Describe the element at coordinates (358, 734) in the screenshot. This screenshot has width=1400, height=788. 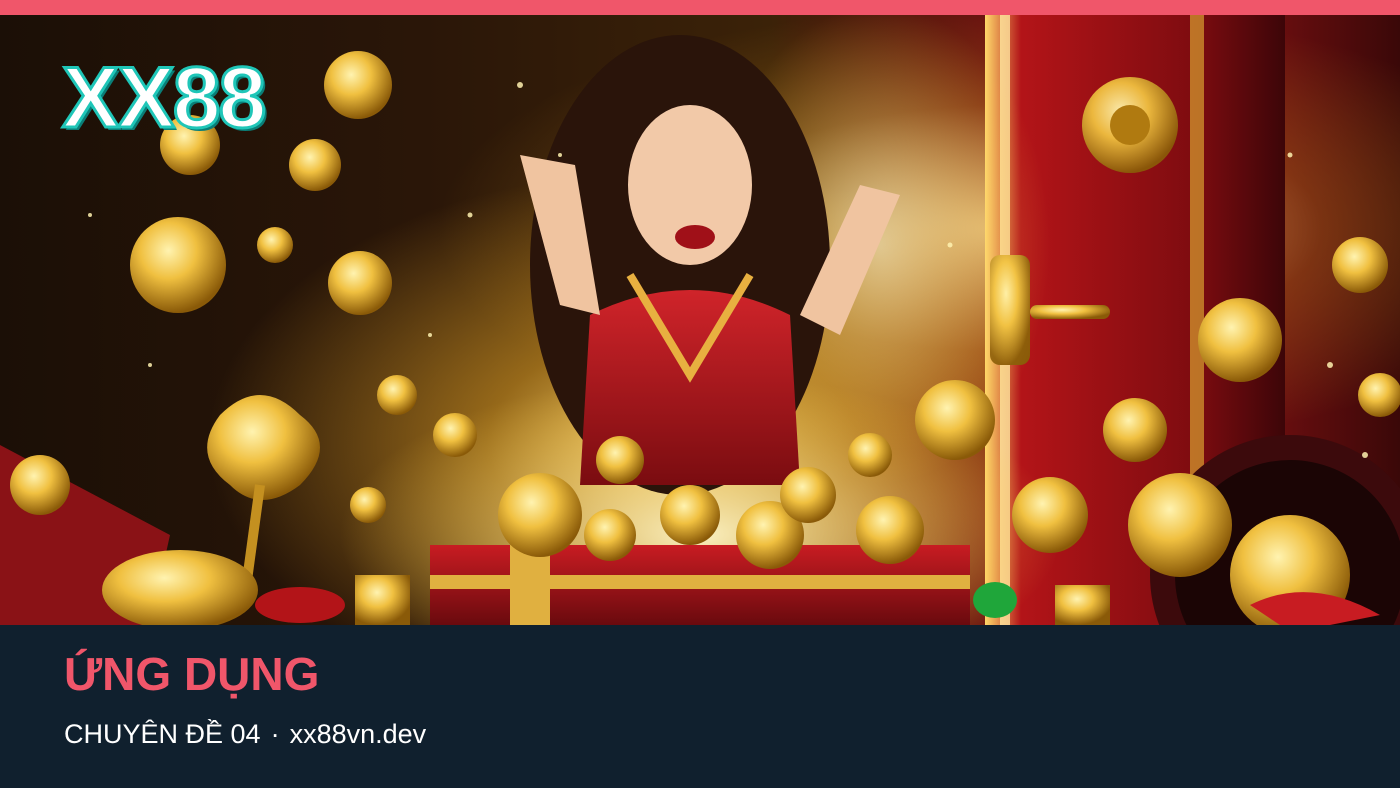
I see `domain-label: xx88vn.dev` at that location.